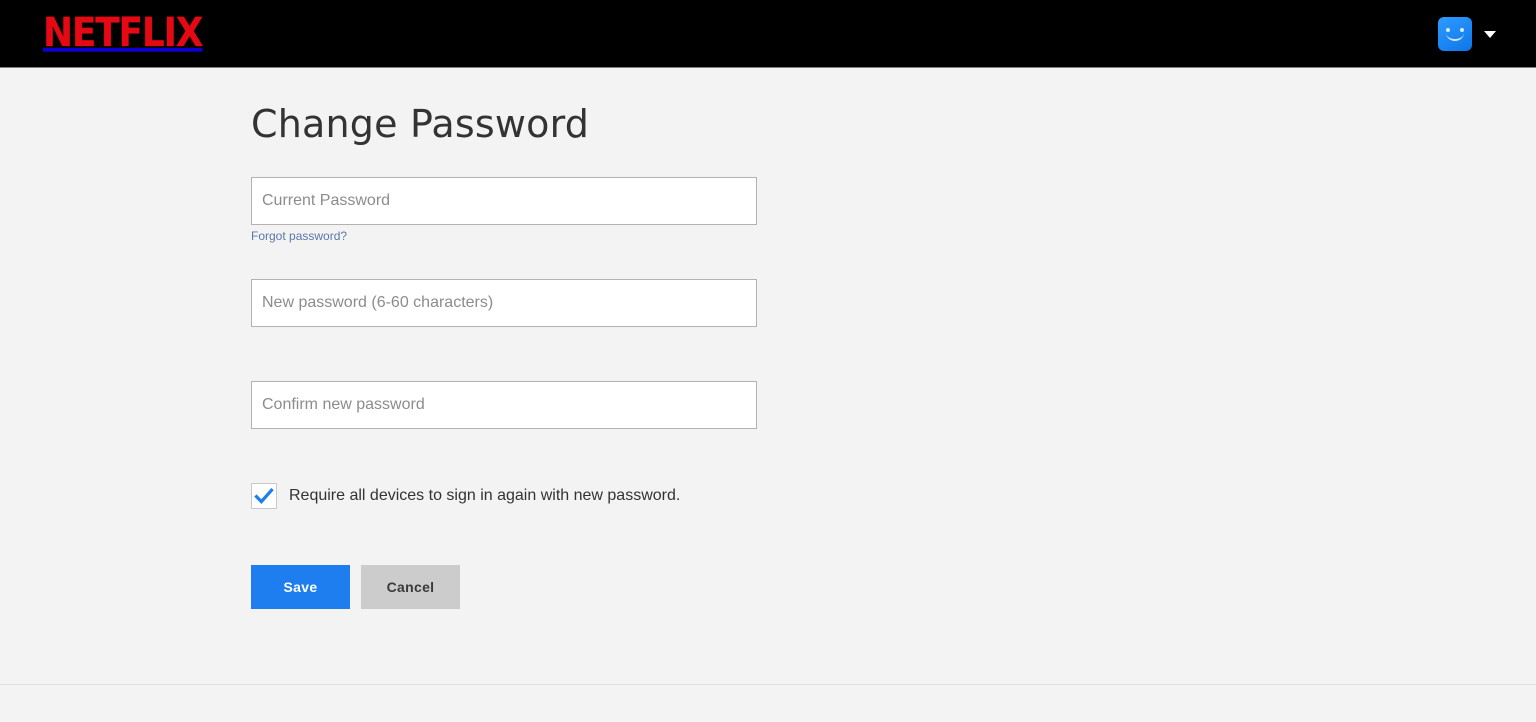  I want to click on save-button: Save, so click(300, 586).